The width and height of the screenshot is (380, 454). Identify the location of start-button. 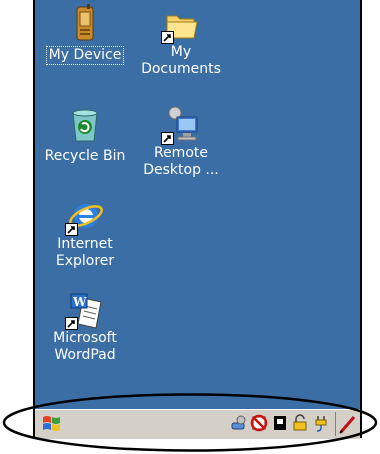
(56, 424).